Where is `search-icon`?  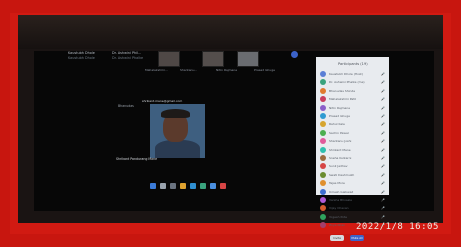
search-icon is located at coordinates (163, 185).